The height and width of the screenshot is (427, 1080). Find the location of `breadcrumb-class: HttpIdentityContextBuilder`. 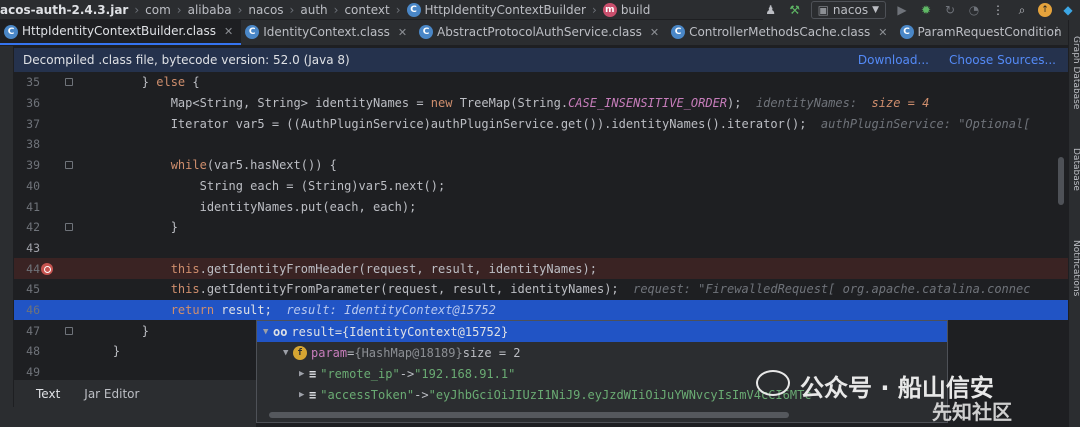

breadcrumb-class: HttpIdentityContextBuilder is located at coordinates (506, 10).